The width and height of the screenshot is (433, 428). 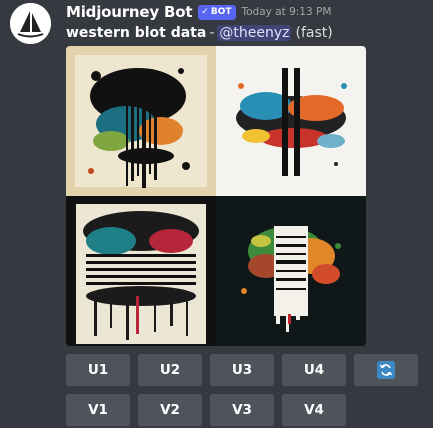 What do you see at coordinates (170, 370) in the screenshot?
I see `upscale-button-2: U2` at bounding box center [170, 370].